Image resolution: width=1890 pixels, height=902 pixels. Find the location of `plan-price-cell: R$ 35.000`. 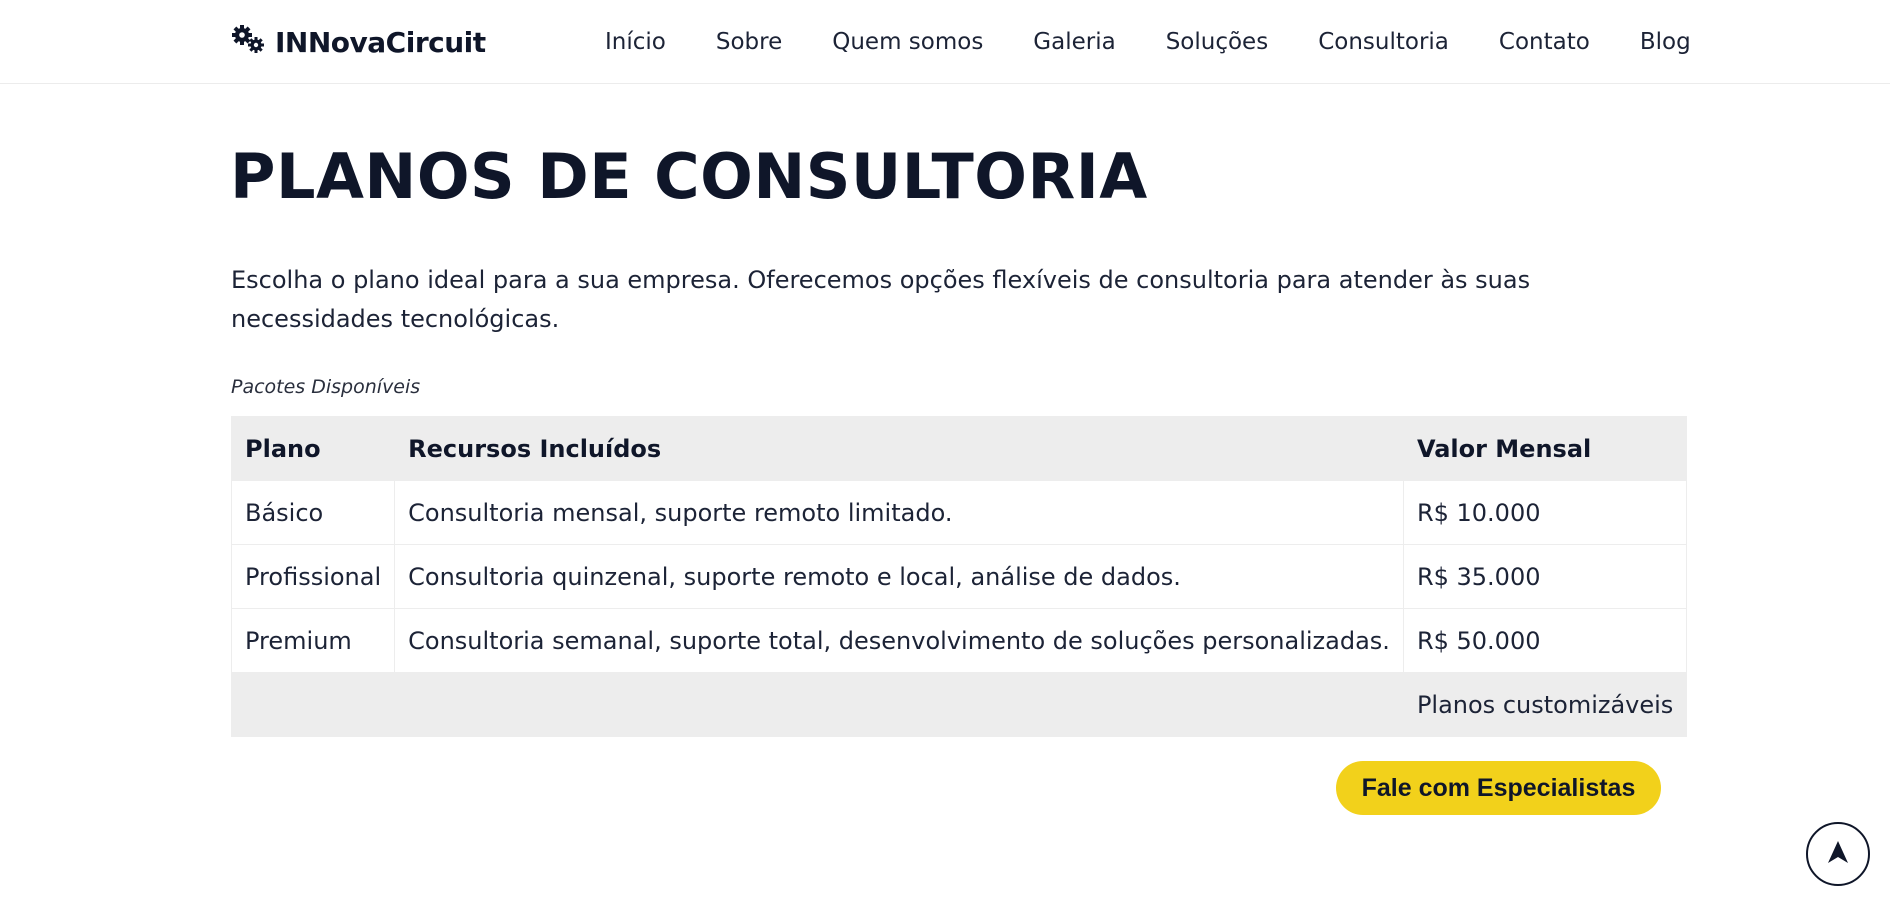

plan-price-cell: R$ 35.000 is located at coordinates (1545, 576).